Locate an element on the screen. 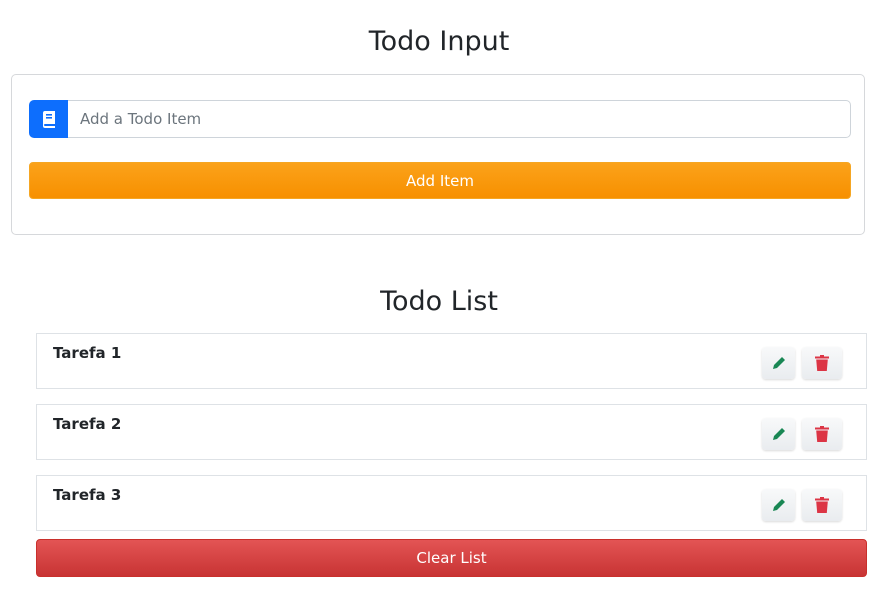  book-icon is located at coordinates (48, 119).